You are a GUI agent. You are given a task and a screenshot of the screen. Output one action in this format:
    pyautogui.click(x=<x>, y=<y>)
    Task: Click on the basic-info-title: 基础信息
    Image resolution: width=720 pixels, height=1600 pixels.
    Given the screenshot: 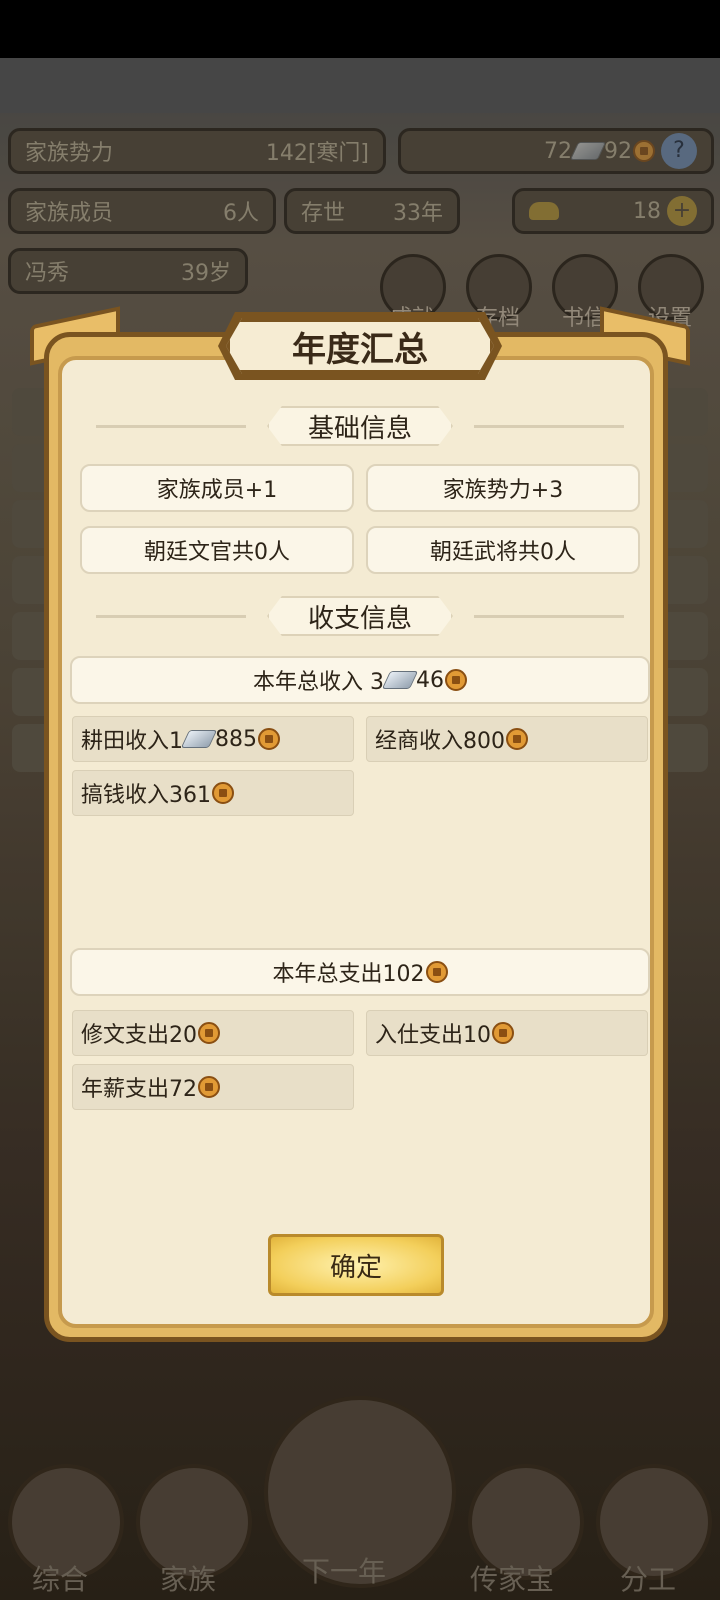 What is the action you would take?
    pyautogui.click(x=360, y=426)
    